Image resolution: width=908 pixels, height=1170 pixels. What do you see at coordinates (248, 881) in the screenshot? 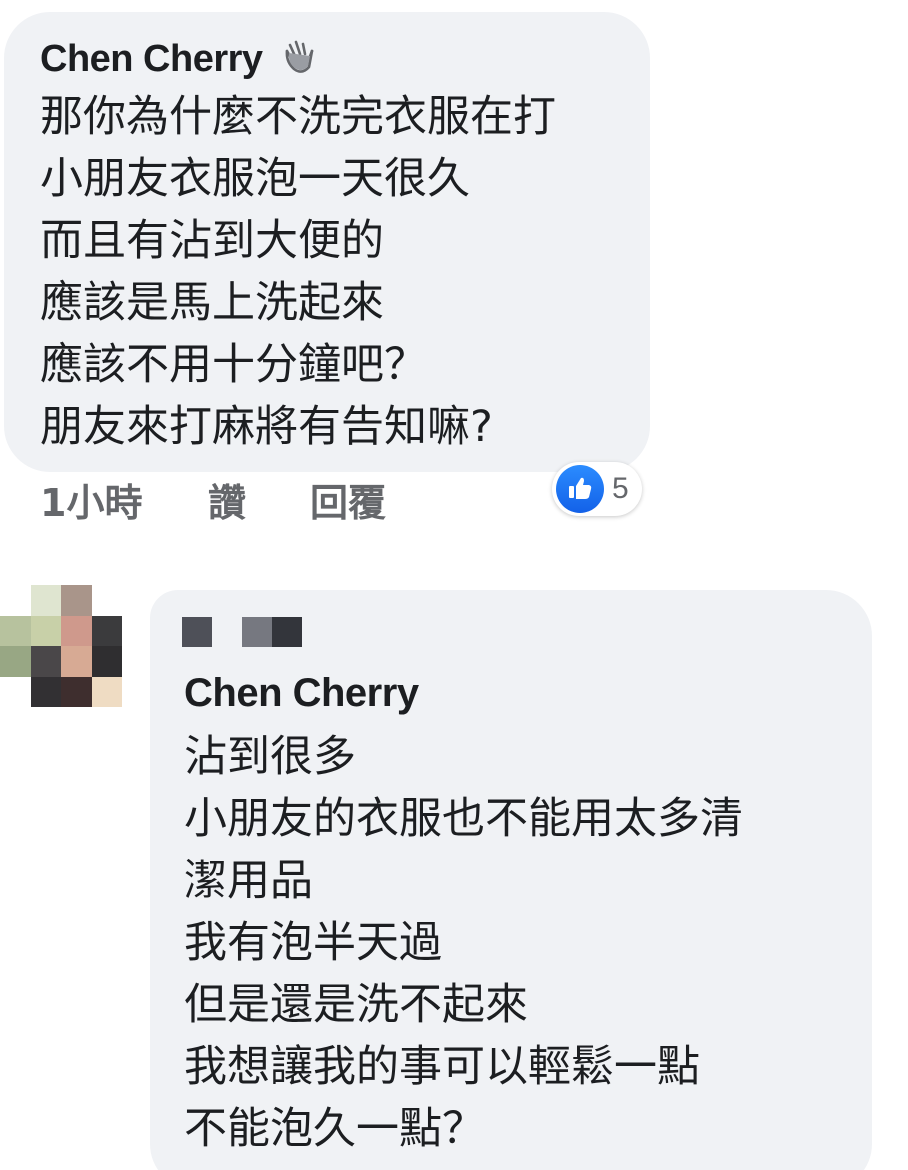
I see `comment-line: 潔用品` at bounding box center [248, 881].